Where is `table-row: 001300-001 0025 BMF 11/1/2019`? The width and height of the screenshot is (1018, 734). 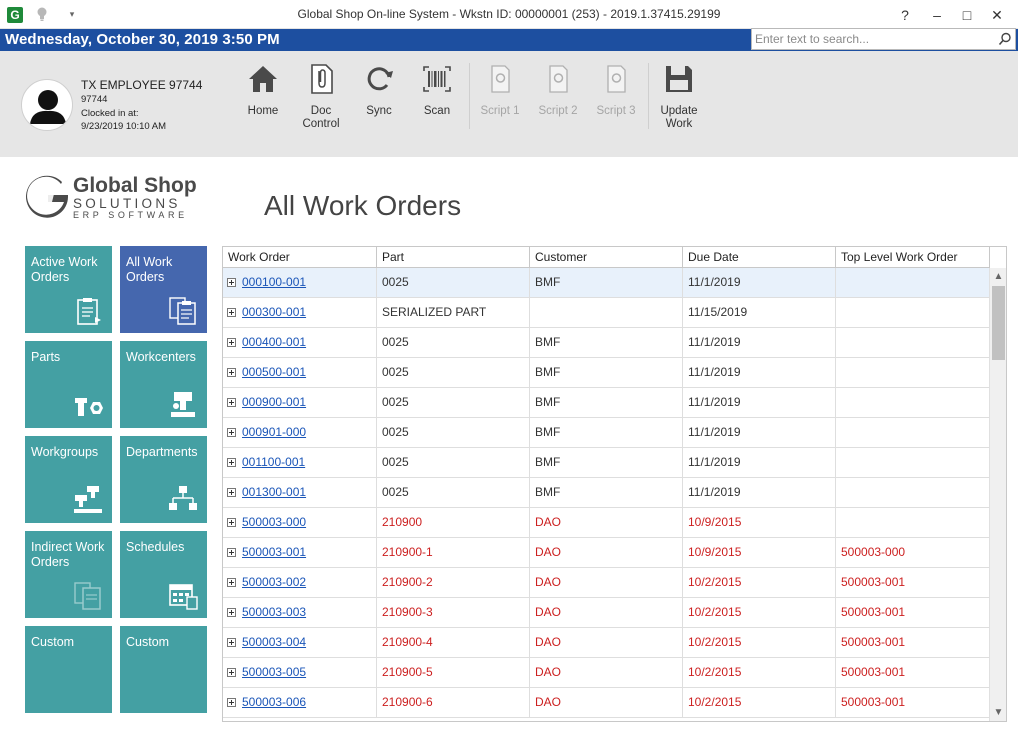 table-row: 001300-001 0025 BMF 11/1/2019 is located at coordinates (606, 493).